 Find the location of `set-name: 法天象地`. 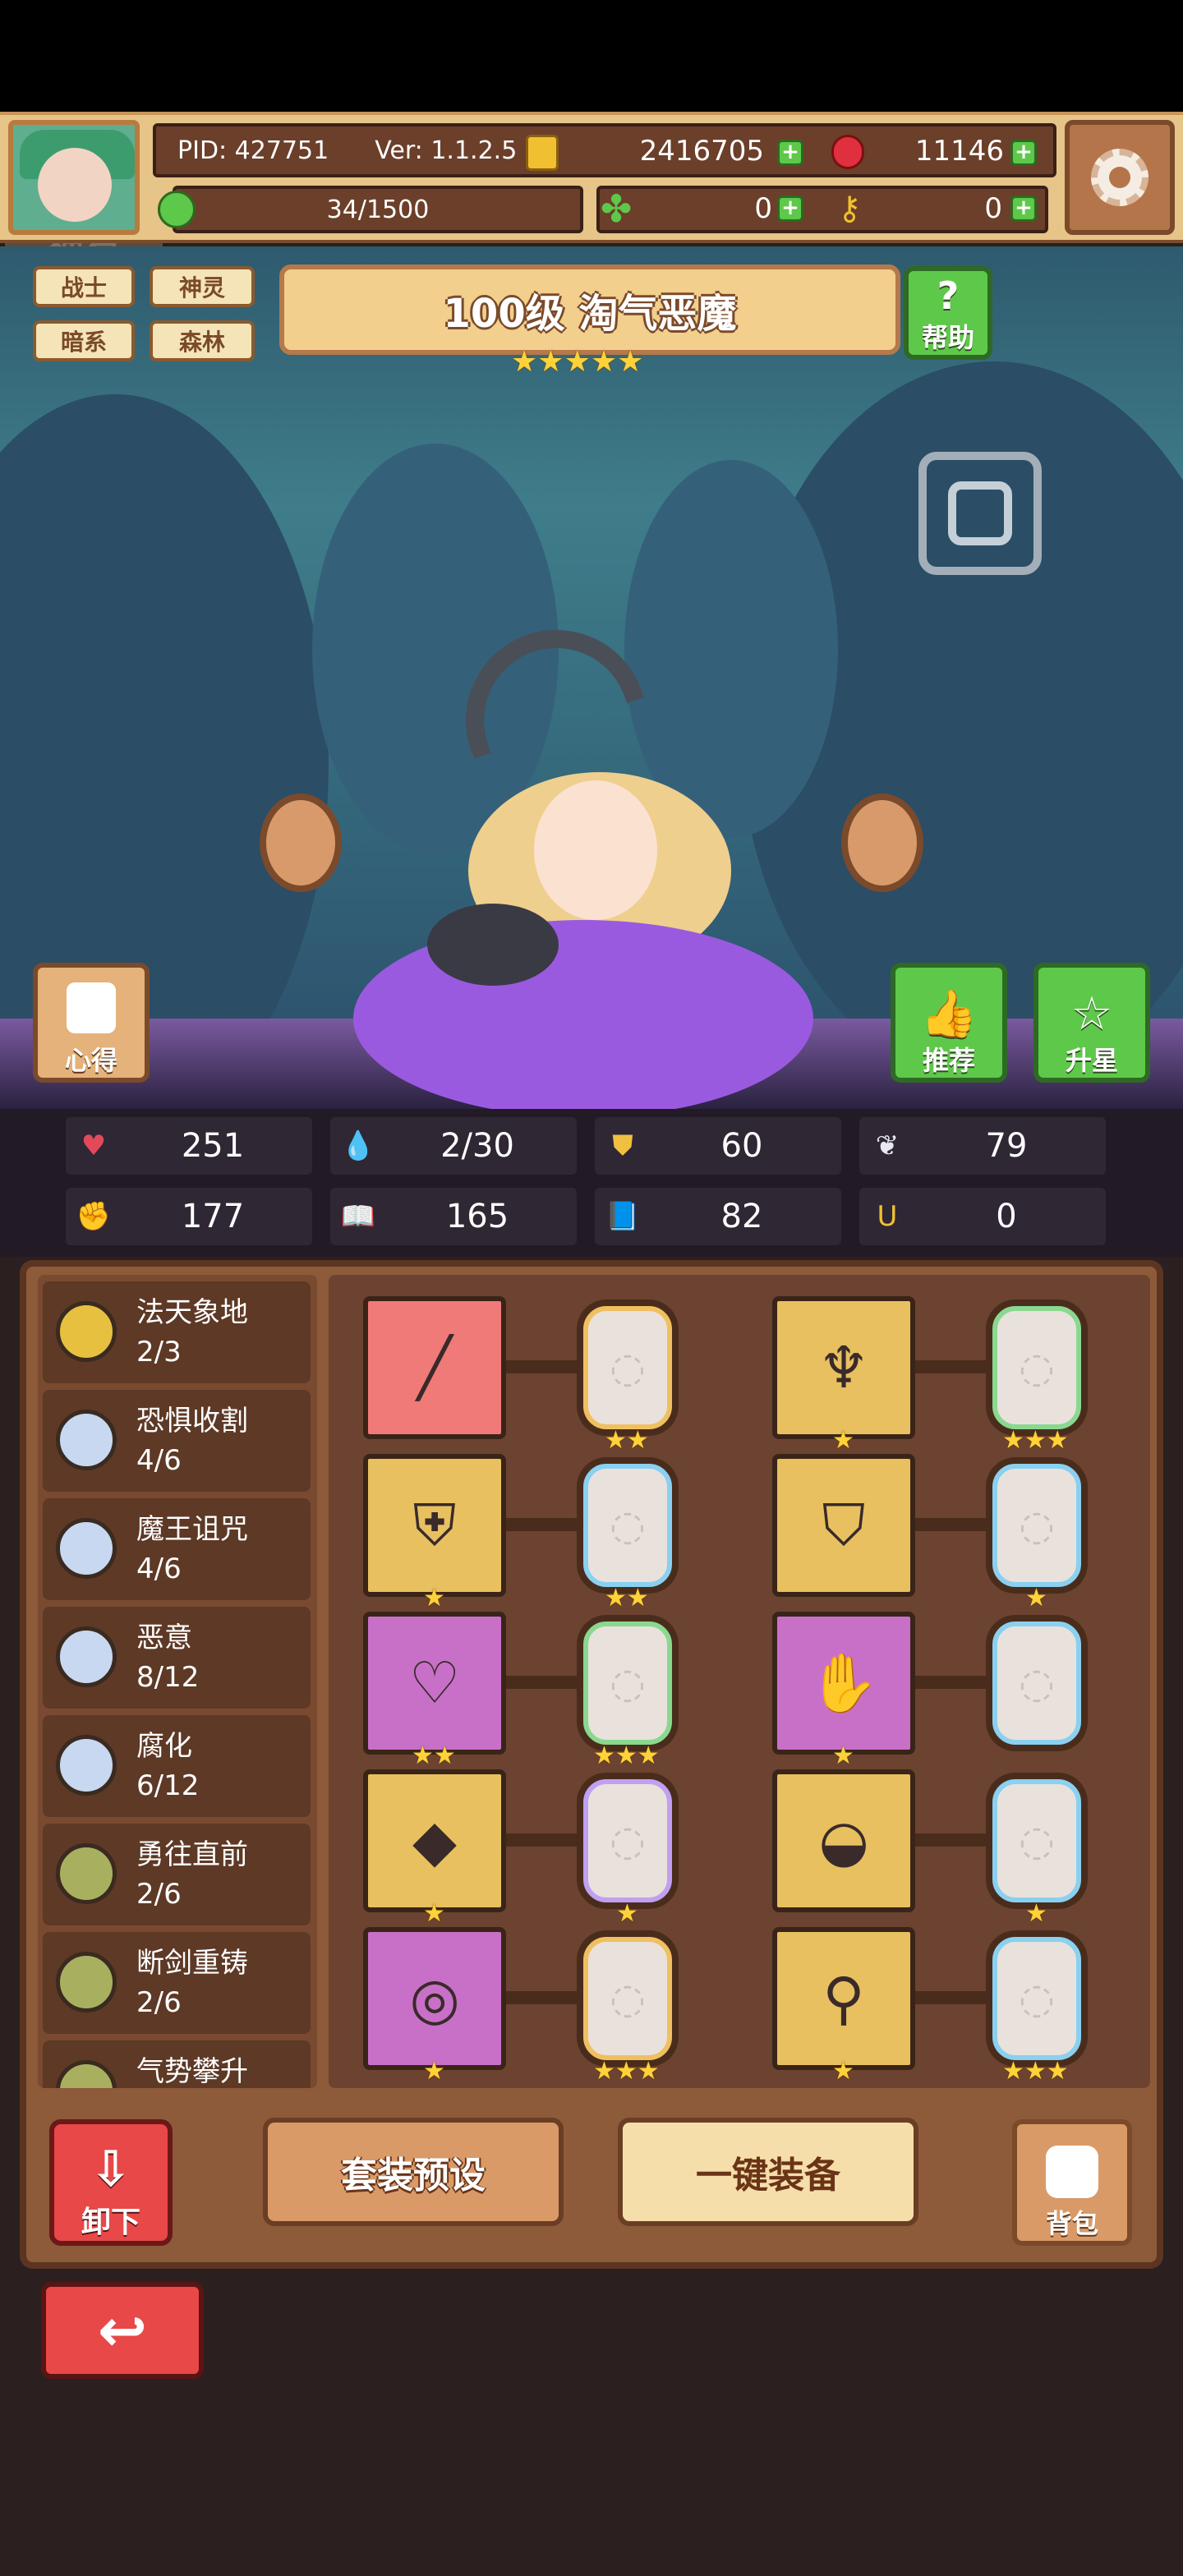

set-name: 法天象地 is located at coordinates (192, 1312).